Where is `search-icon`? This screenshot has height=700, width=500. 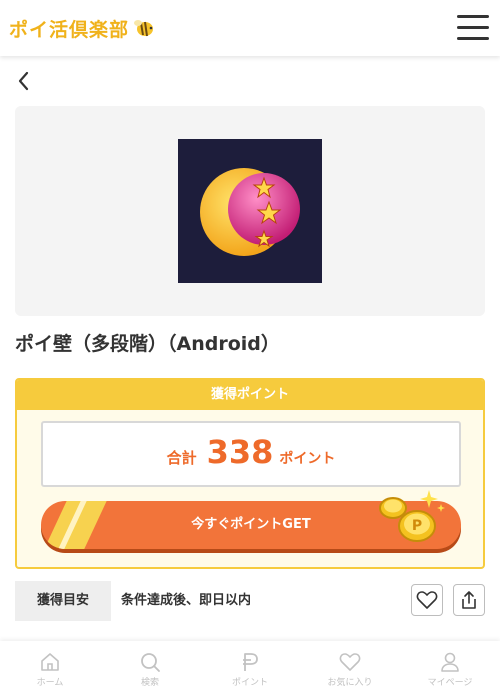 search-icon is located at coordinates (150, 662).